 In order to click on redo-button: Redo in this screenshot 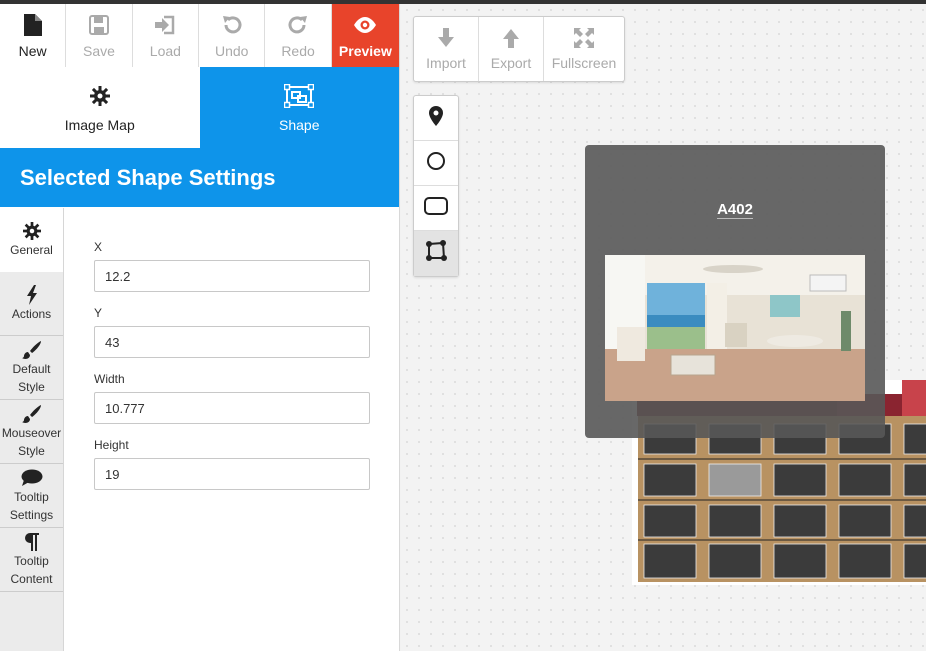, I will do `click(298, 35)`.